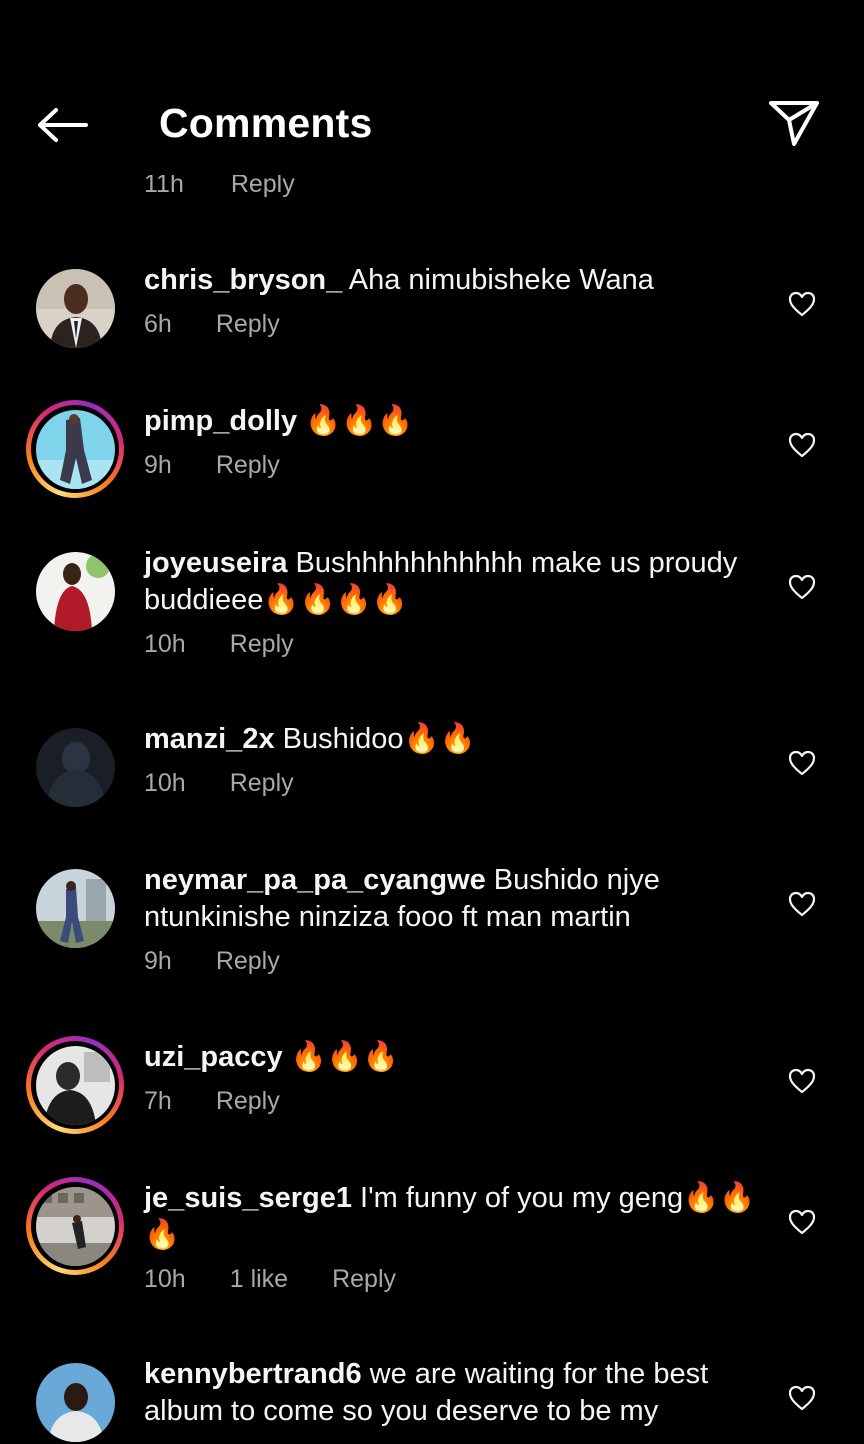  I want to click on comment-message: Bushidoo🔥🔥, so click(375, 739).